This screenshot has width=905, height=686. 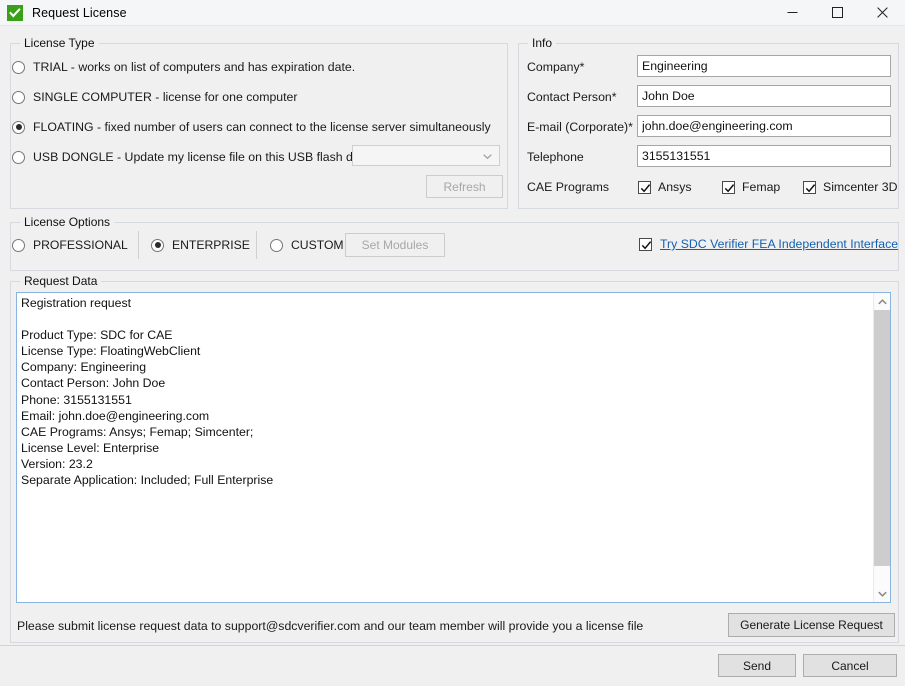 I want to click on radio-license-option-enterprise: ENTERPRISE, so click(x=200, y=245).